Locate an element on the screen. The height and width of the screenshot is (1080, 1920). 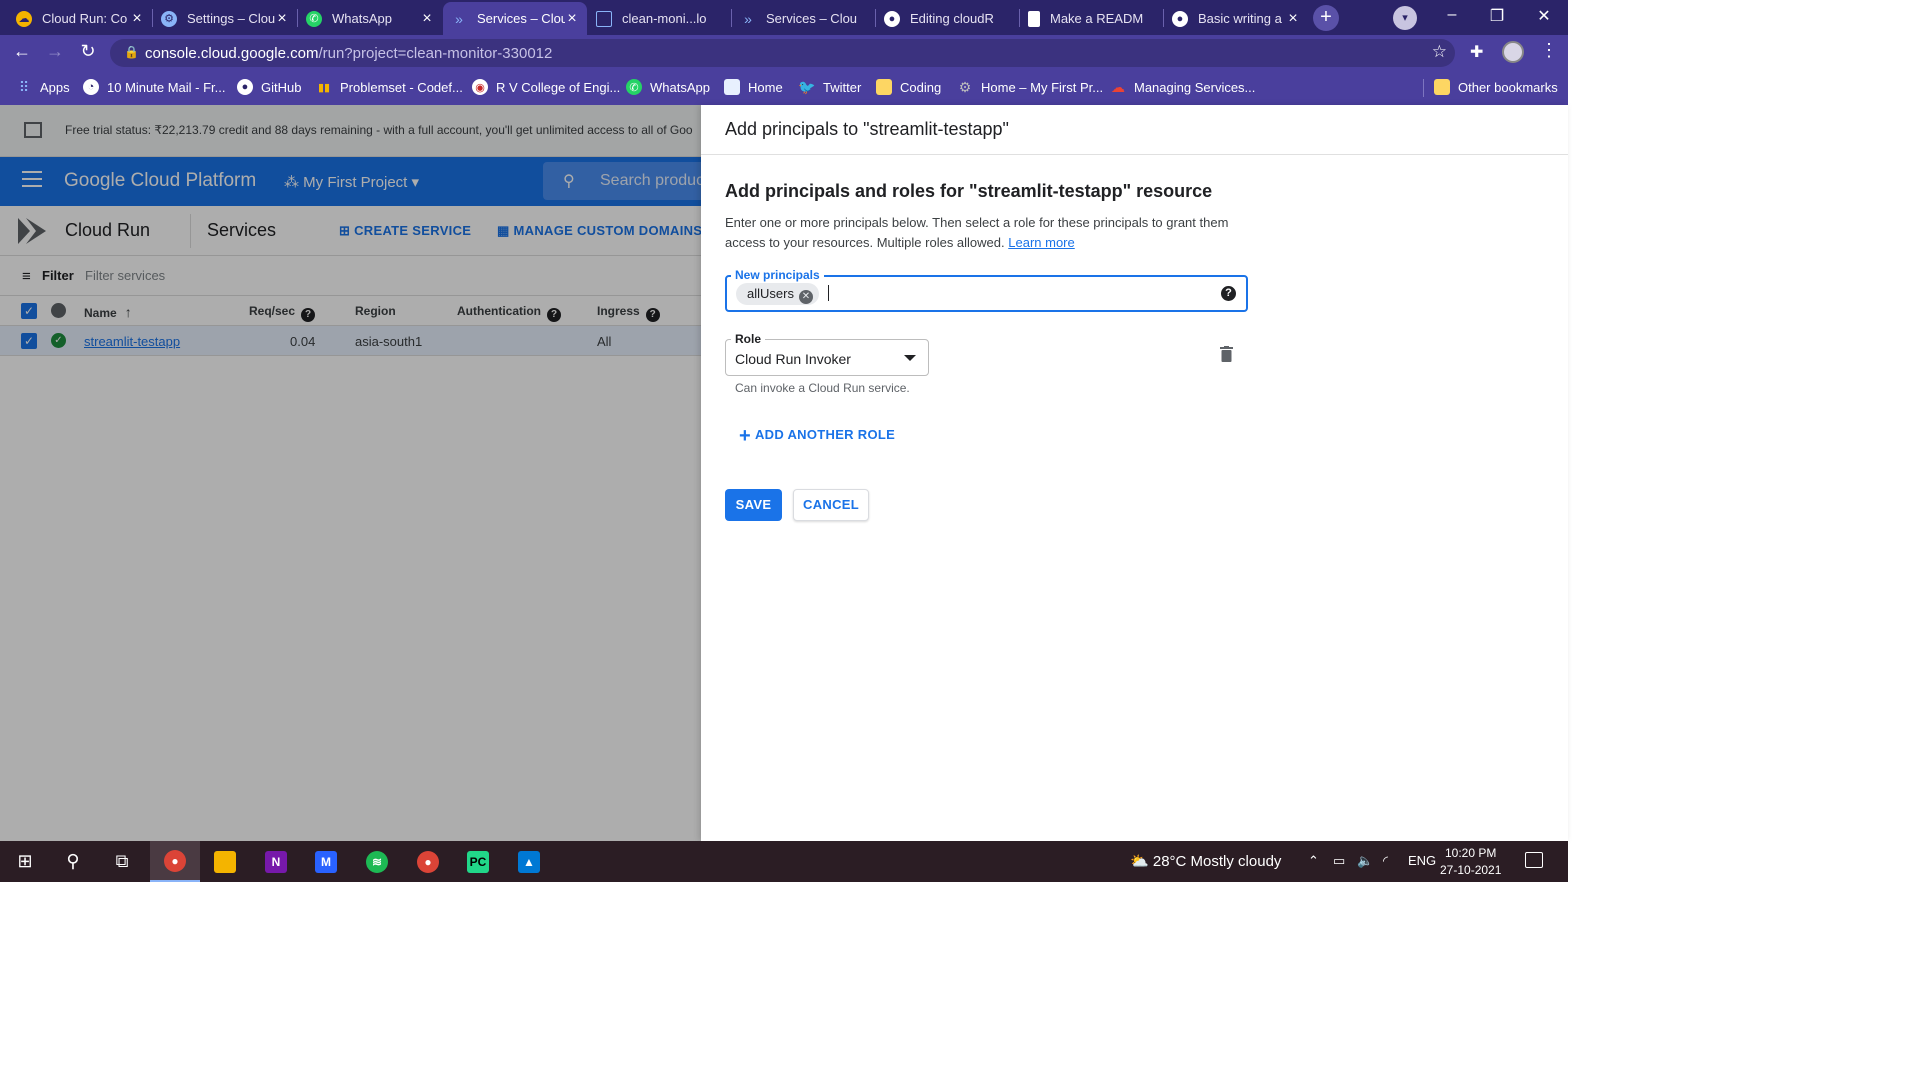
gear-icon: ⚙ is located at coordinates (965, 86).